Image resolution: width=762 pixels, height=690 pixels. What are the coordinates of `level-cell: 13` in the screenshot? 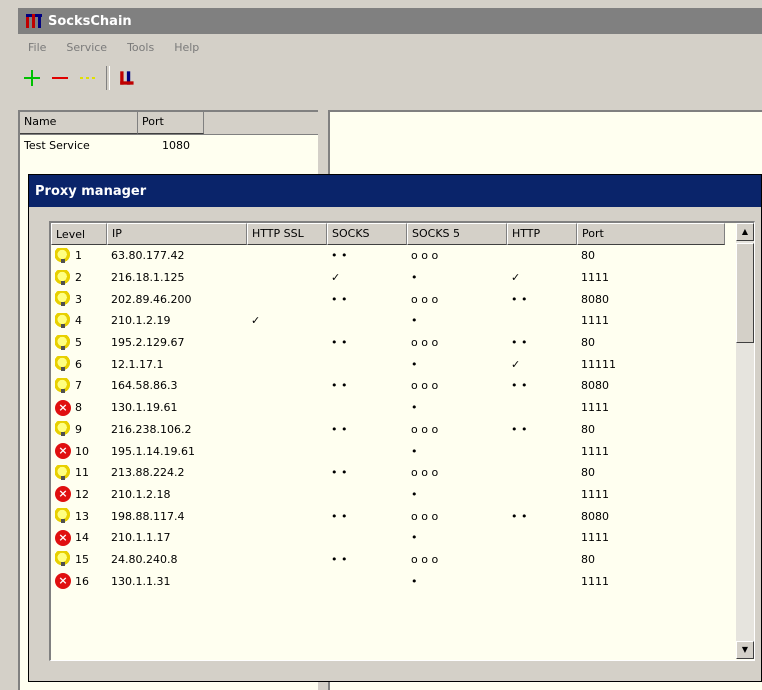 It's located at (79, 516).